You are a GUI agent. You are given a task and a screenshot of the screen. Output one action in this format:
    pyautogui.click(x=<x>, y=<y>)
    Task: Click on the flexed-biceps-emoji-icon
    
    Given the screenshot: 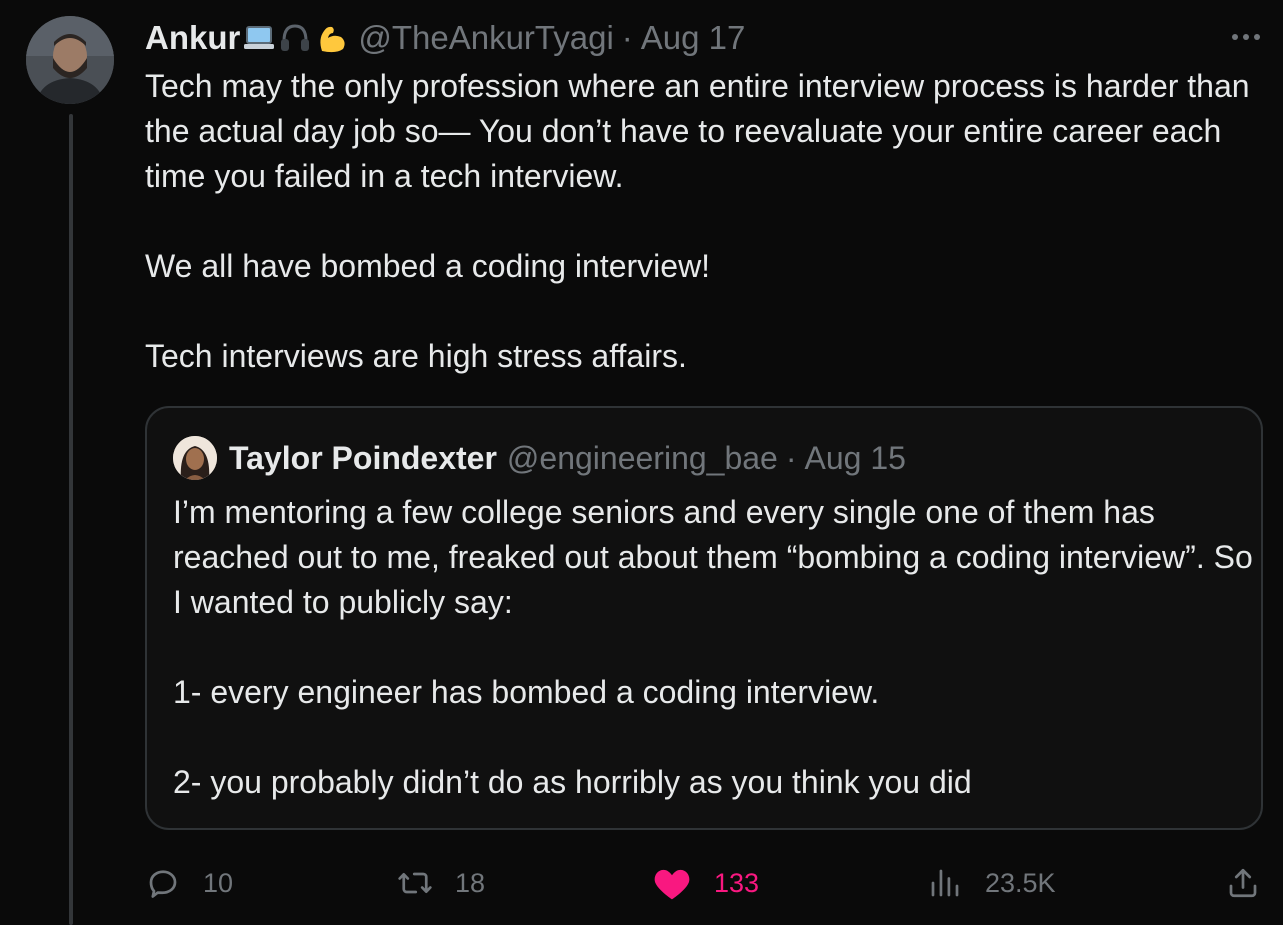 What is the action you would take?
    pyautogui.click(x=331, y=38)
    